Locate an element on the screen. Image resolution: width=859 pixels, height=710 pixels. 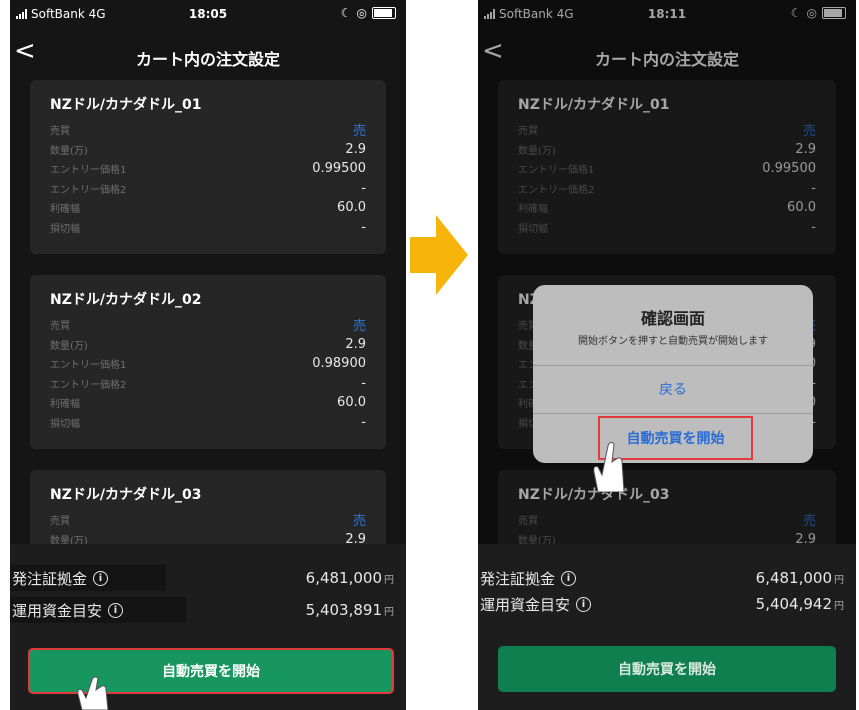
order-detail-row: エントリー価格1 0.98900 is located at coordinates (208, 364).